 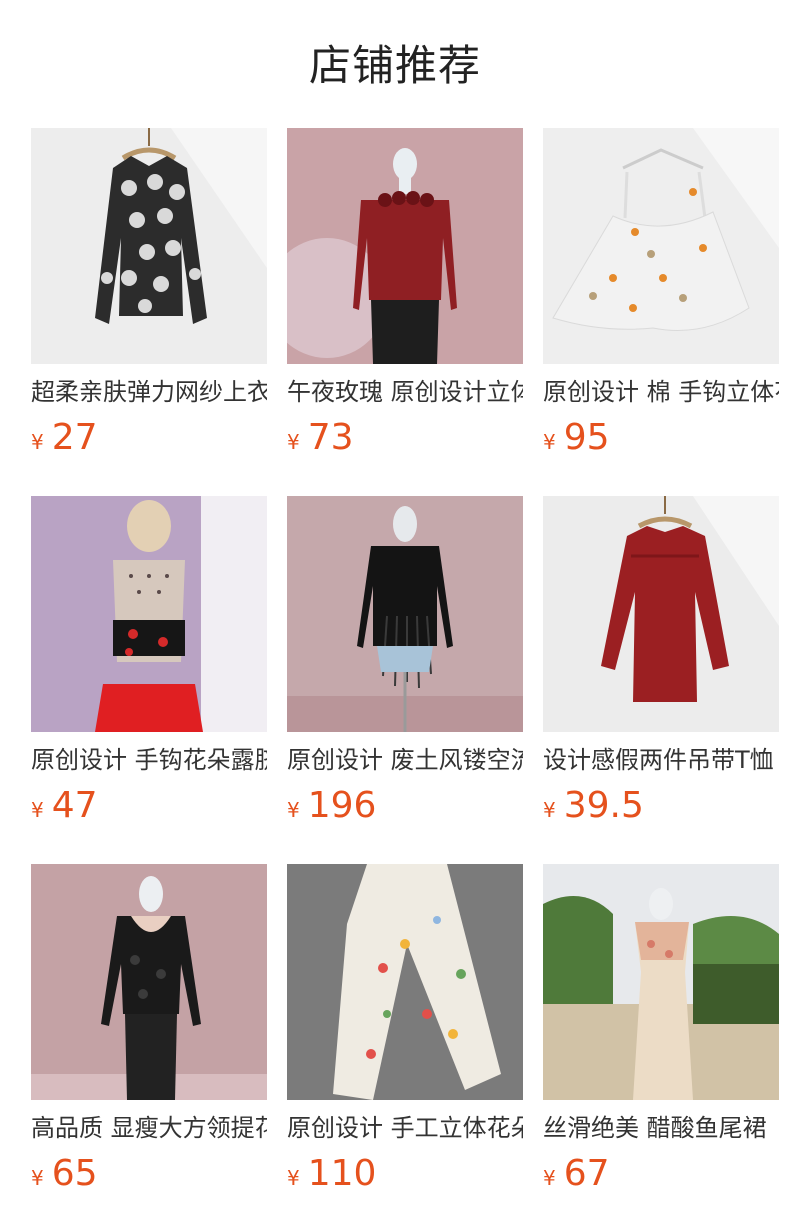 I want to click on product-price: ¥39.5, so click(x=593, y=806).